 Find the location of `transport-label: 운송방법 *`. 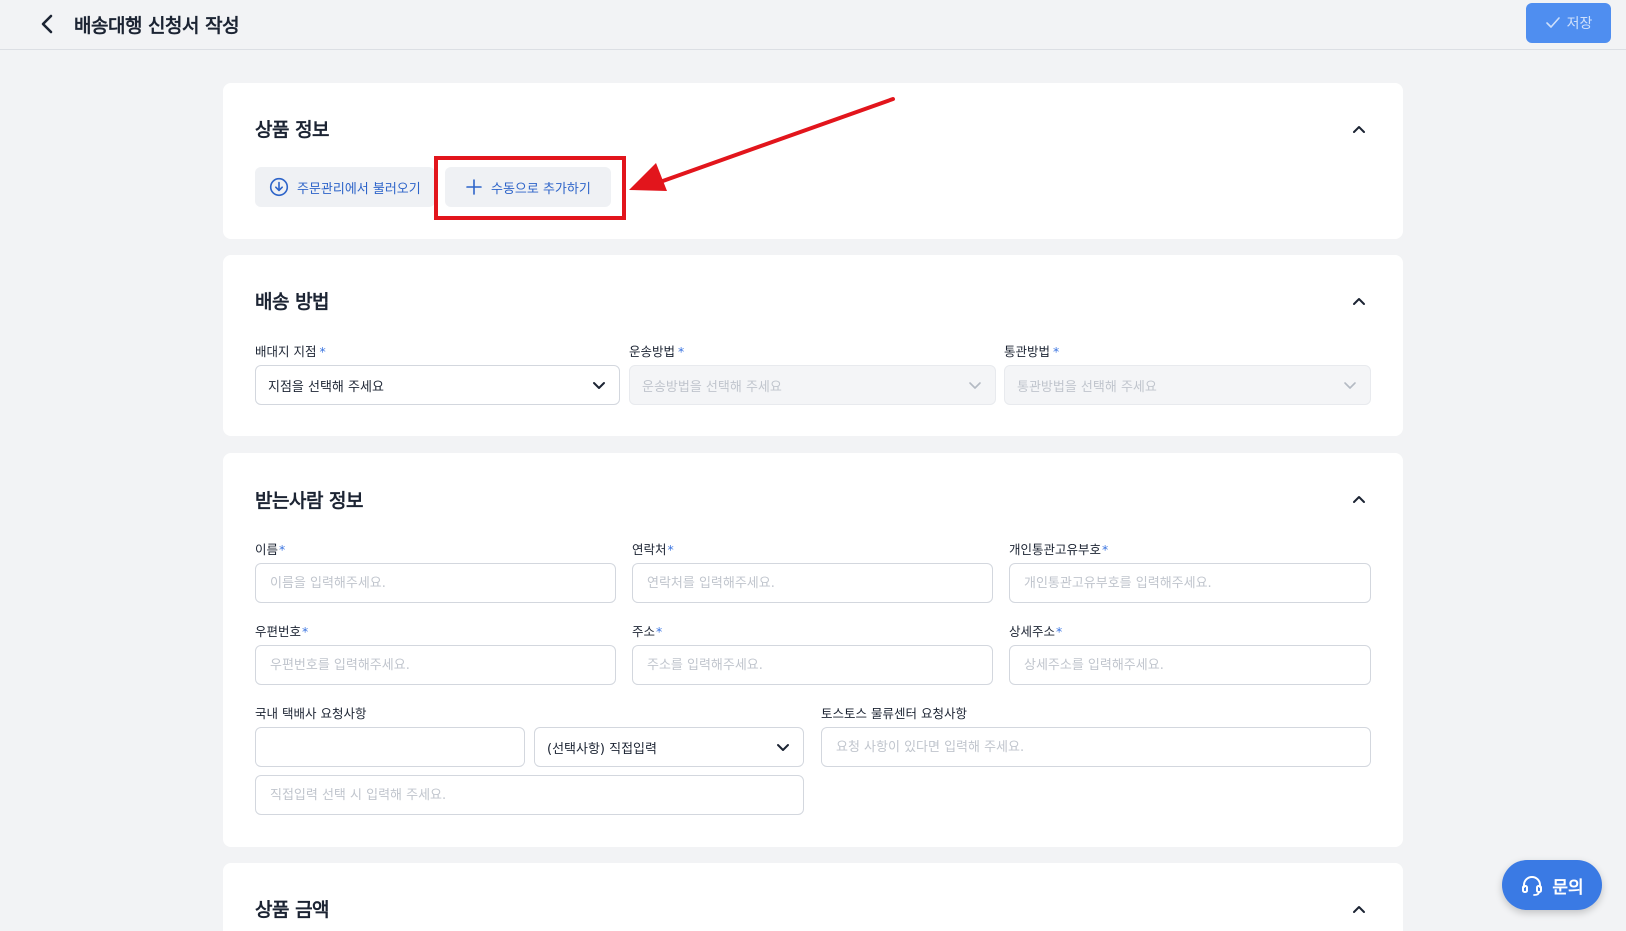

transport-label: 운송방법 * is located at coordinates (656, 350).